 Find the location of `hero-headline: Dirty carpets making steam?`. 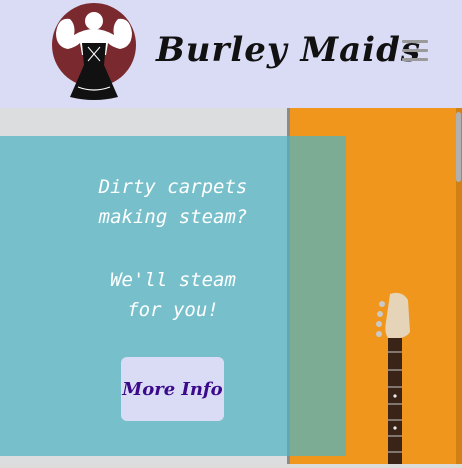

hero-headline: Dirty carpets making steam? is located at coordinates (173, 202).